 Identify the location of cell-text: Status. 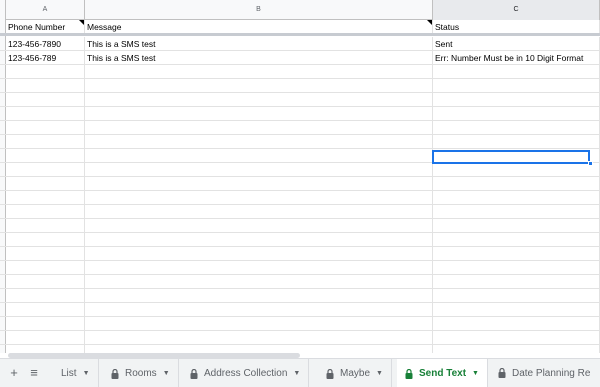
(447, 27).